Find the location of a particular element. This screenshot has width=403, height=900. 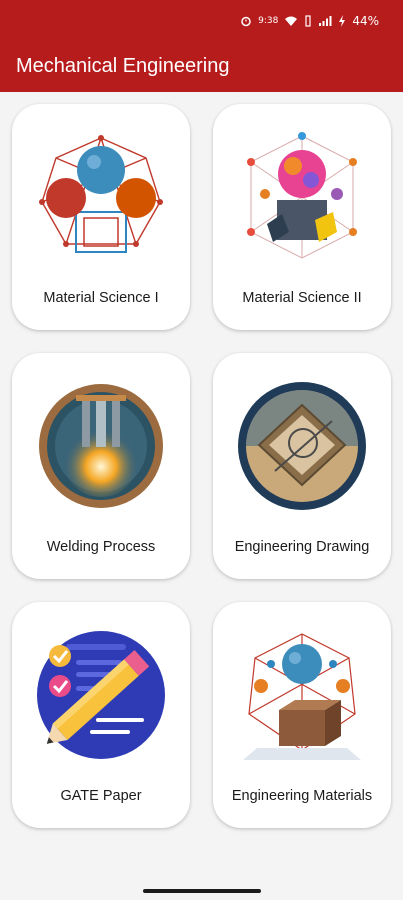

status-icons: 9:38 44% is located at coordinates (309, 21).